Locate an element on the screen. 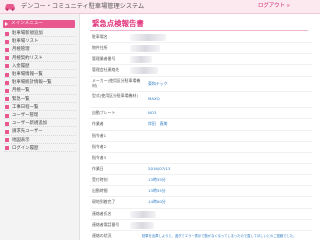  field-manager-number: 管理業者番号 is located at coordinates (201, 59).